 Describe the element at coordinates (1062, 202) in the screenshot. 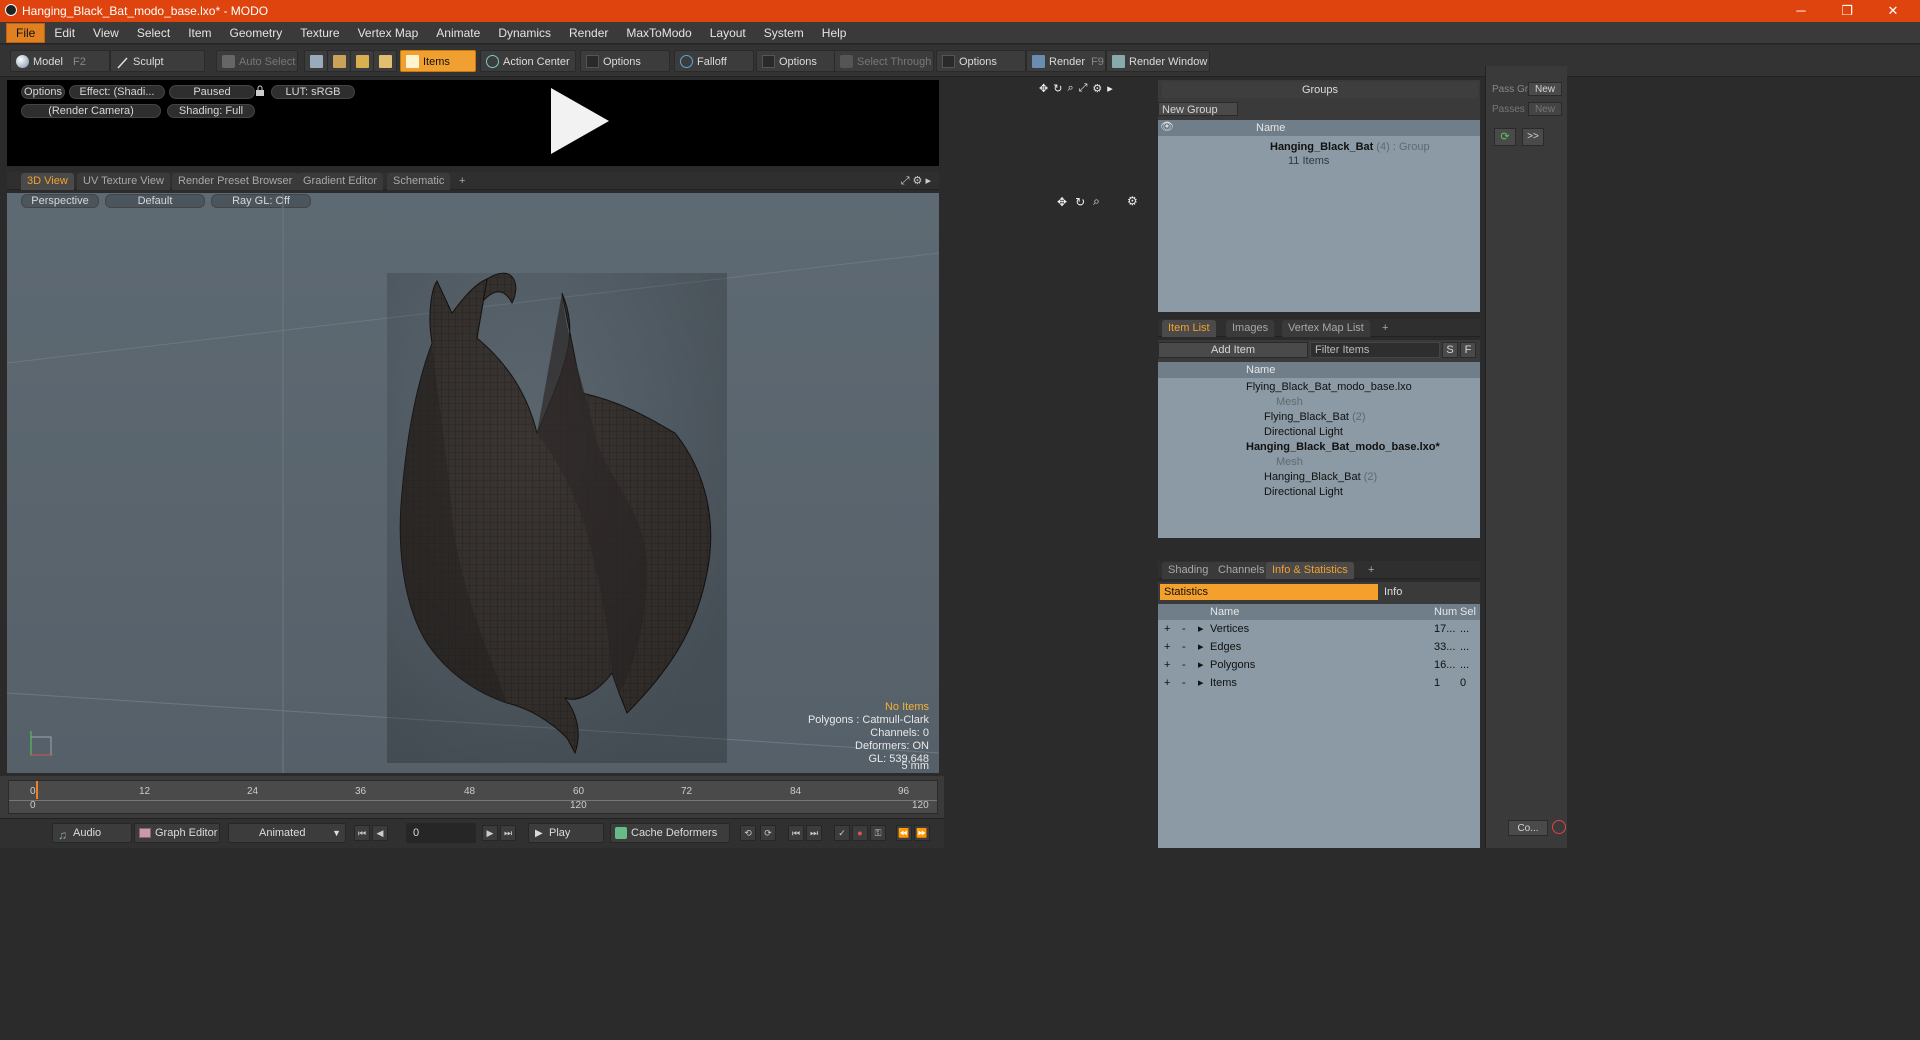

I see `pan-icon: ✥` at that location.